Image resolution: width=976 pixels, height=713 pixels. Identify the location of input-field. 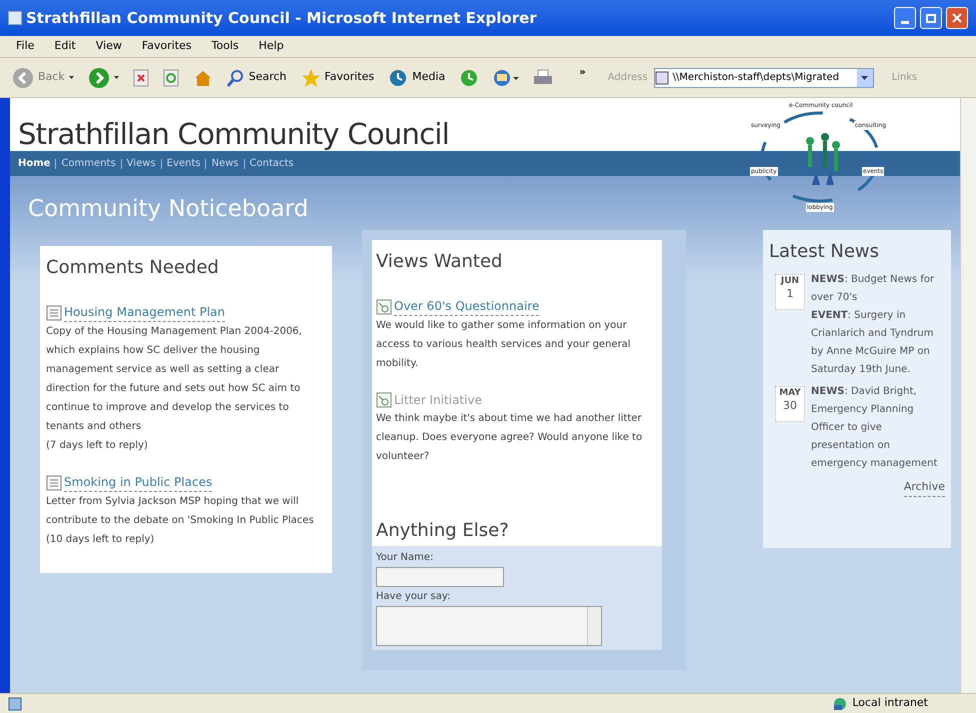
(440, 577).